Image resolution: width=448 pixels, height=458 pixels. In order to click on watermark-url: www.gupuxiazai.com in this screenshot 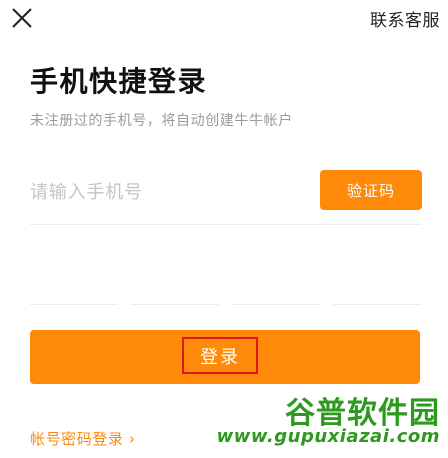, I will do `click(328, 436)`.